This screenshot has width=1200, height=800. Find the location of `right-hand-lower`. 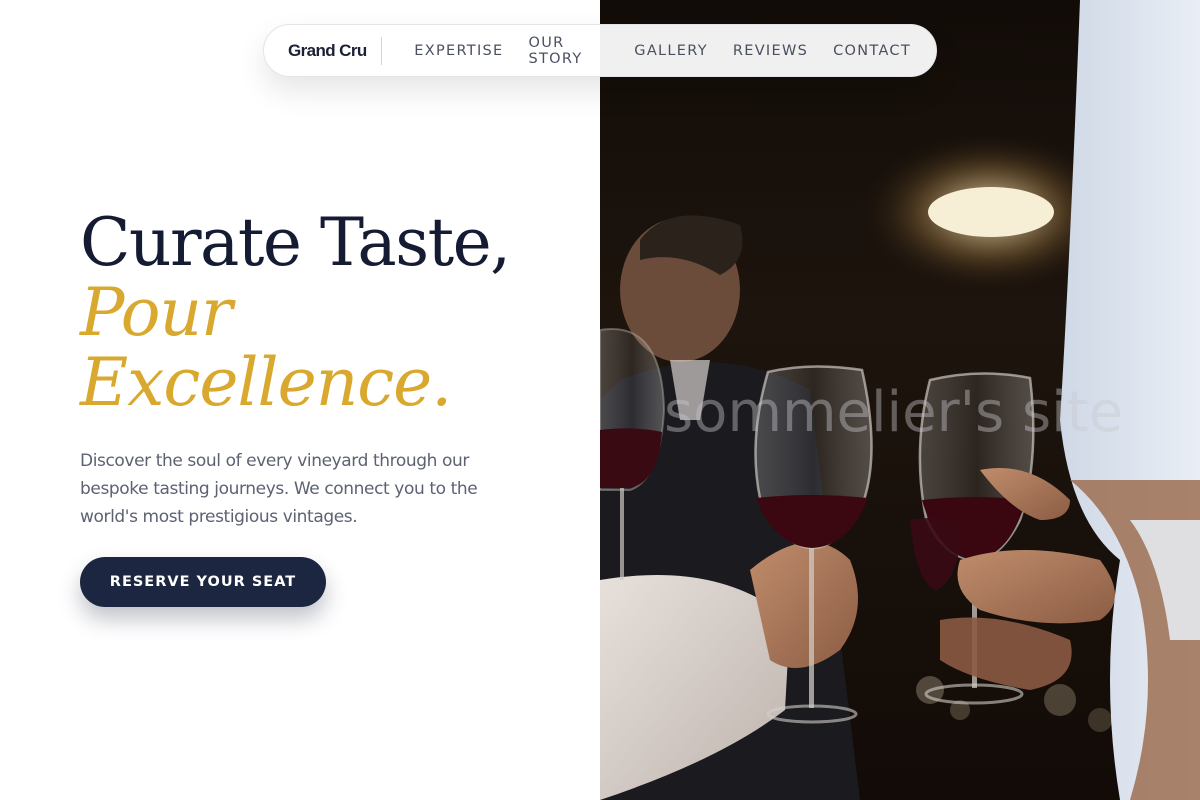

right-hand-lower is located at coordinates (1036, 587).